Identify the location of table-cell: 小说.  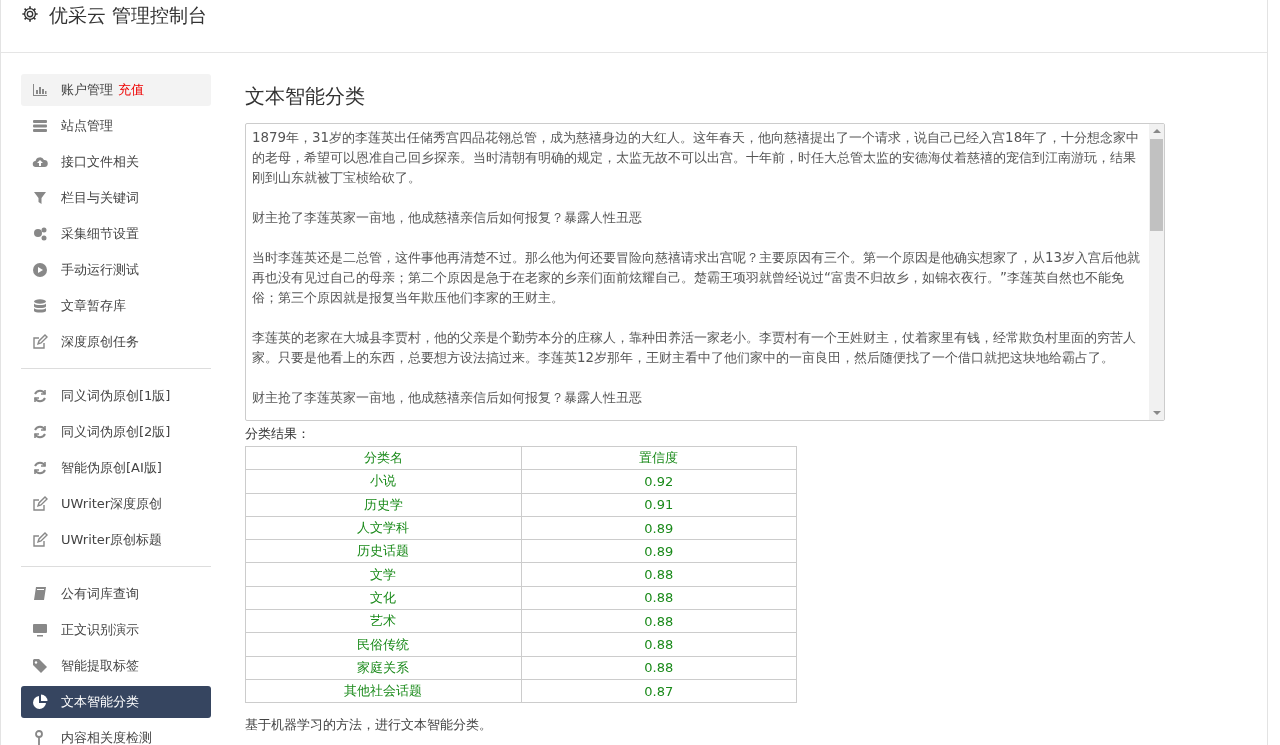
(383, 481).